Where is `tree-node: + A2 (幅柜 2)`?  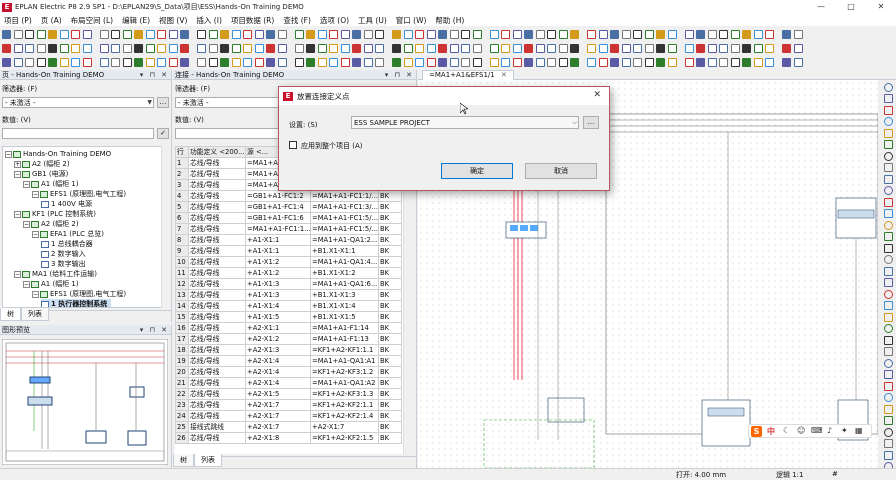 tree-node: + A2 (幅柜 2) is located at coordinates (42, 164).